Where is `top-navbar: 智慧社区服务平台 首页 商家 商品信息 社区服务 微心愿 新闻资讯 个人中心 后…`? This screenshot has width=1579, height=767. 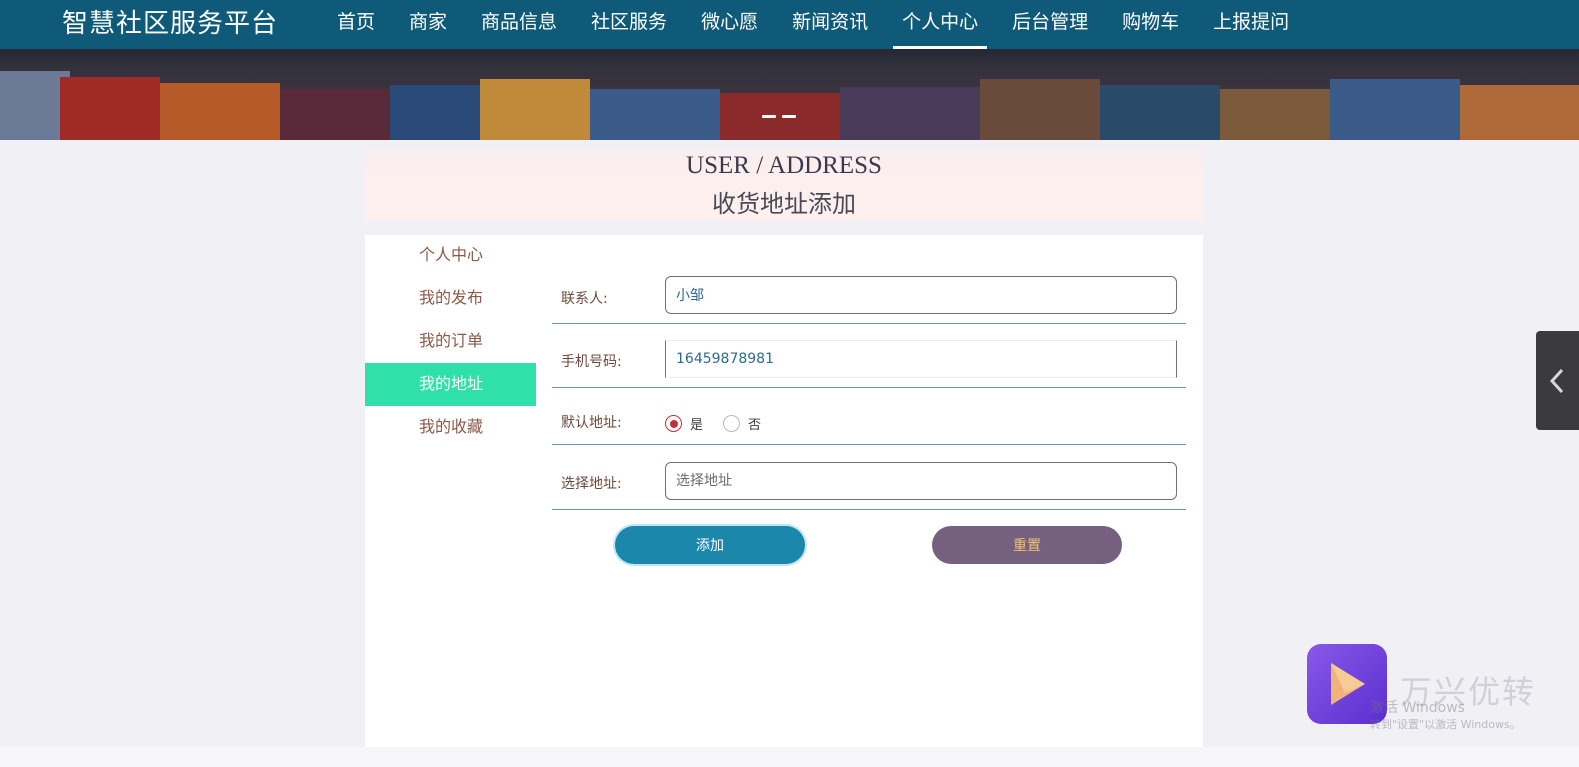 top-navbar: 智慧社区服务平台 首页 商家 商品信息 社区服务 微心愿 新闻资讯 个人中心 后… is located at coordinates (789, 24).